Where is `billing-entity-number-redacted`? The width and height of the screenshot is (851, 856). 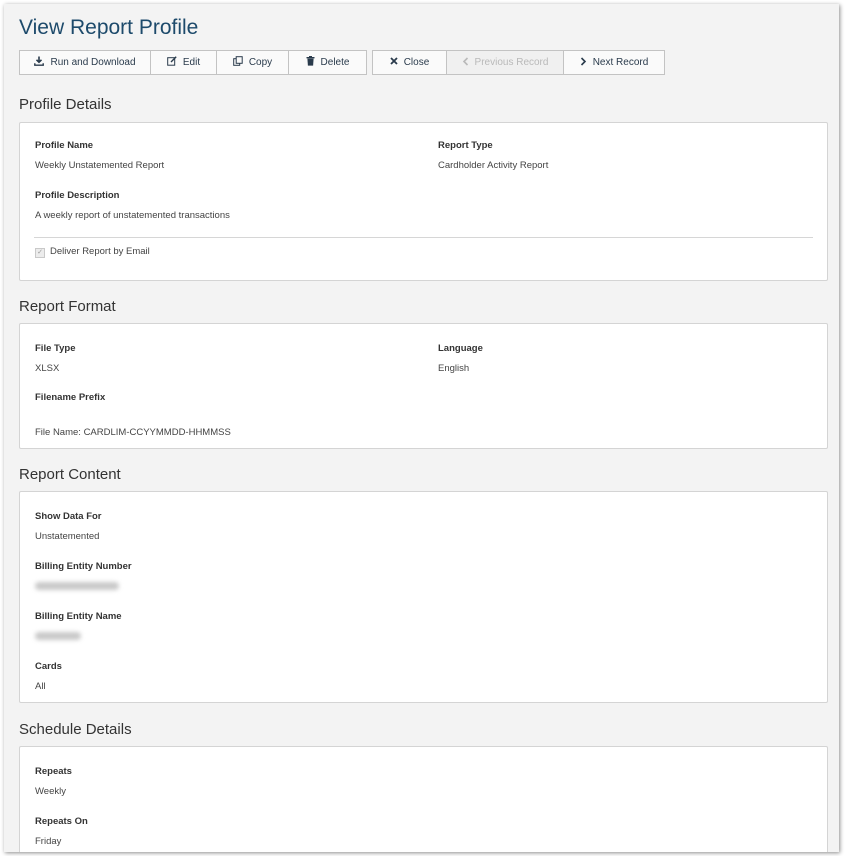 billing-entity-number-redacted is located at coordinates (77, 586).